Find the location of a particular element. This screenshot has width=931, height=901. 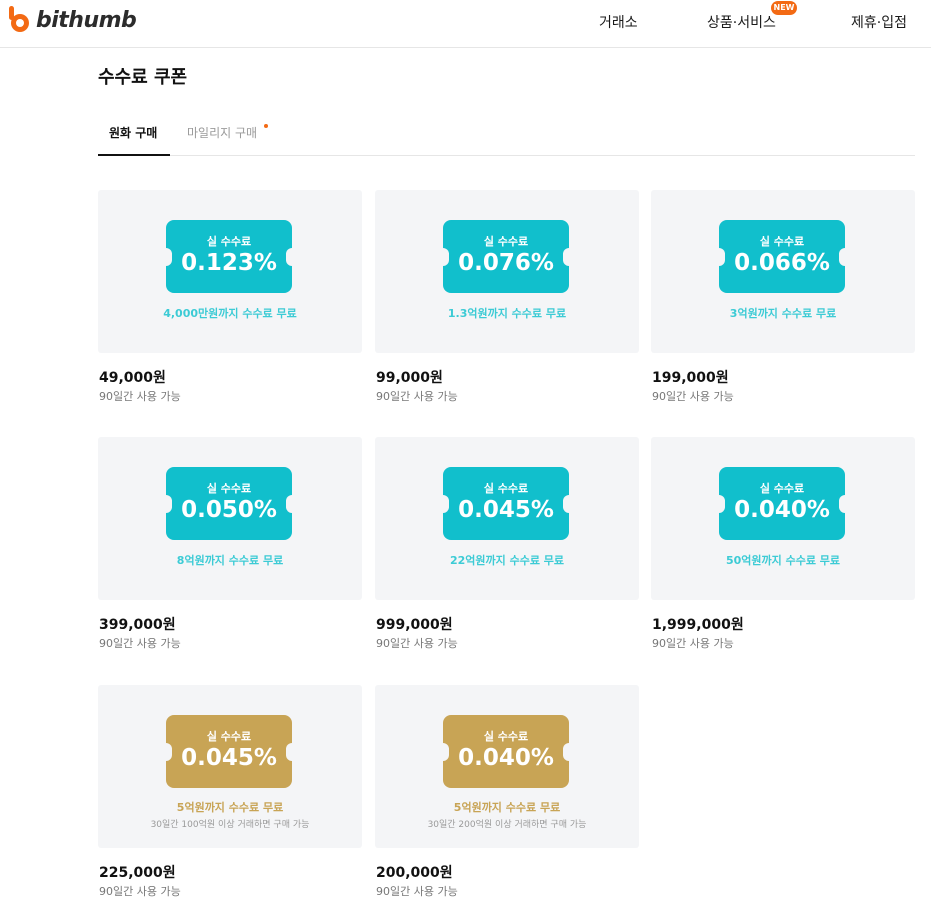

ticket-rate: 0.123% is located at coordinates (229, 263).